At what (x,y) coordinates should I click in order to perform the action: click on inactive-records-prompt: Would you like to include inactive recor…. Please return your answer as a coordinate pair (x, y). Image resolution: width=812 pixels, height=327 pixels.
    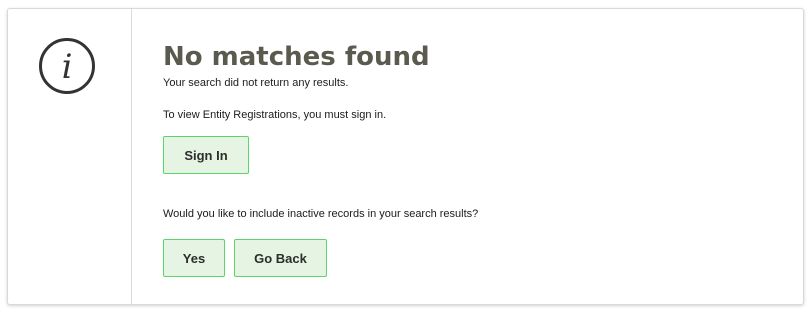
    Looking at the image, I should click on (321, 214).